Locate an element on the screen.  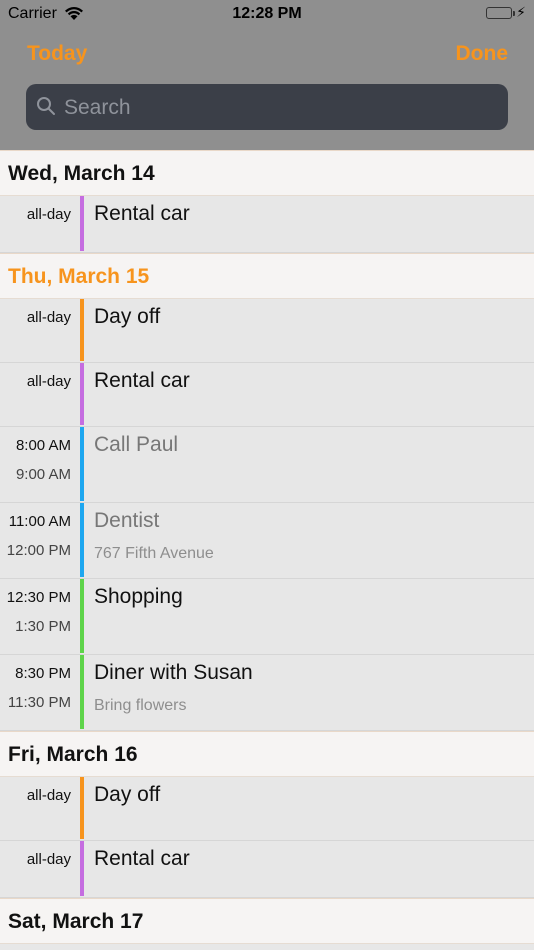
section-header-date: Sat, March 17 is located at coordinates (267, 921).